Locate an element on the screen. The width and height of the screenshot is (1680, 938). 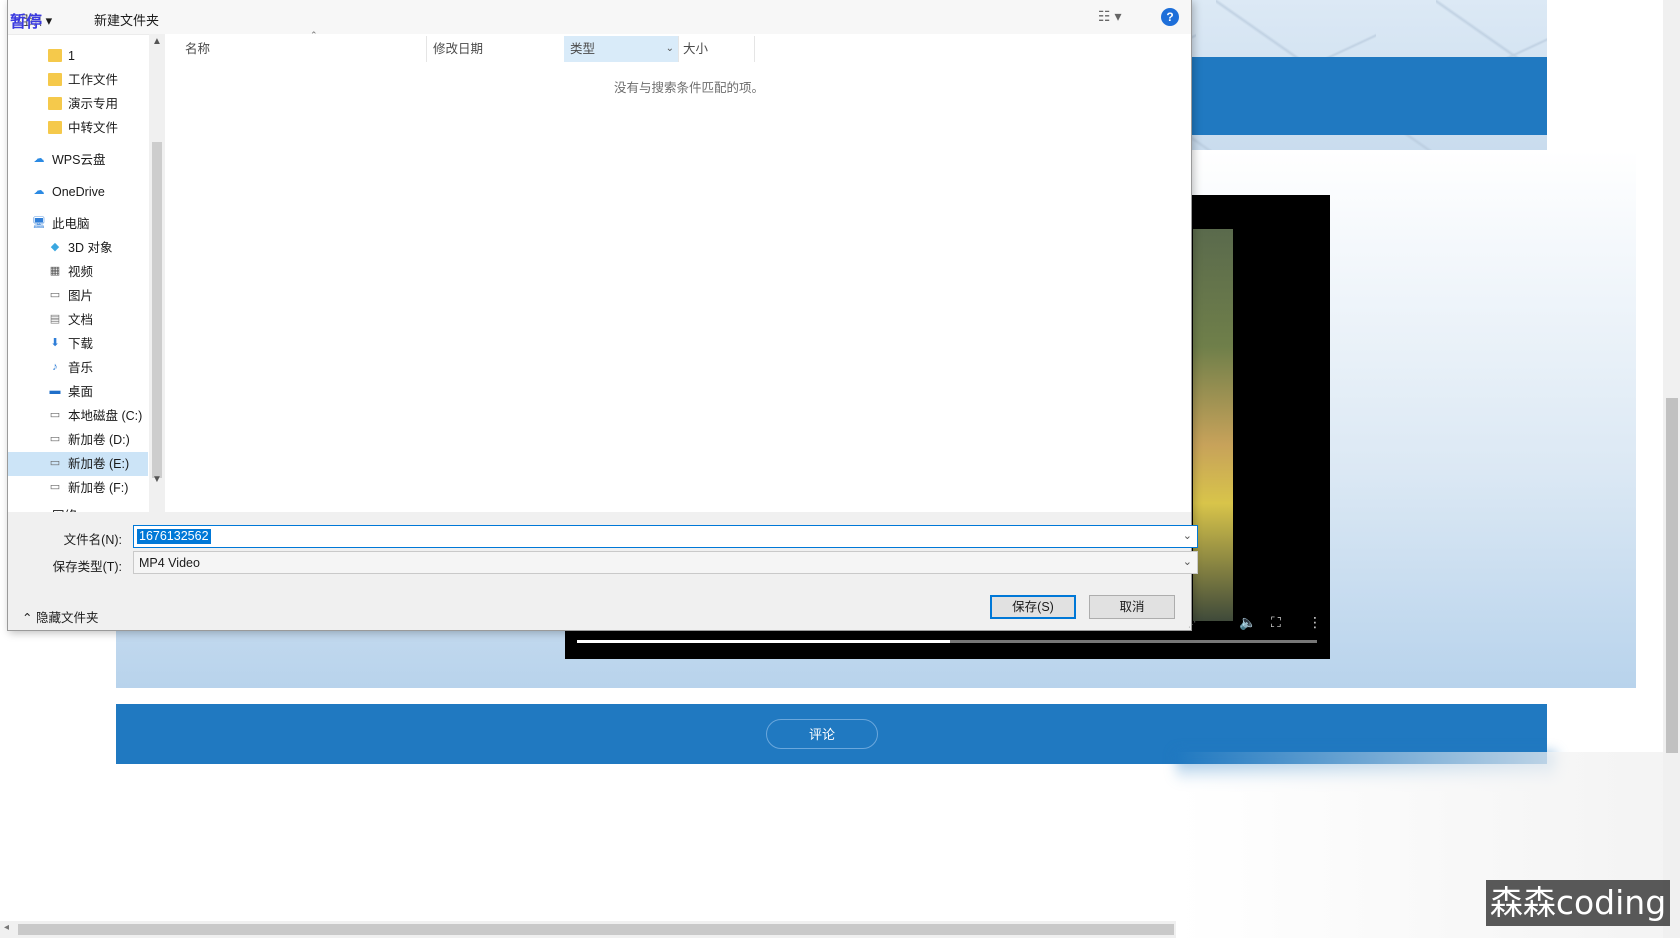
cube-icon: ◆ is located at coordinates (55, 247).